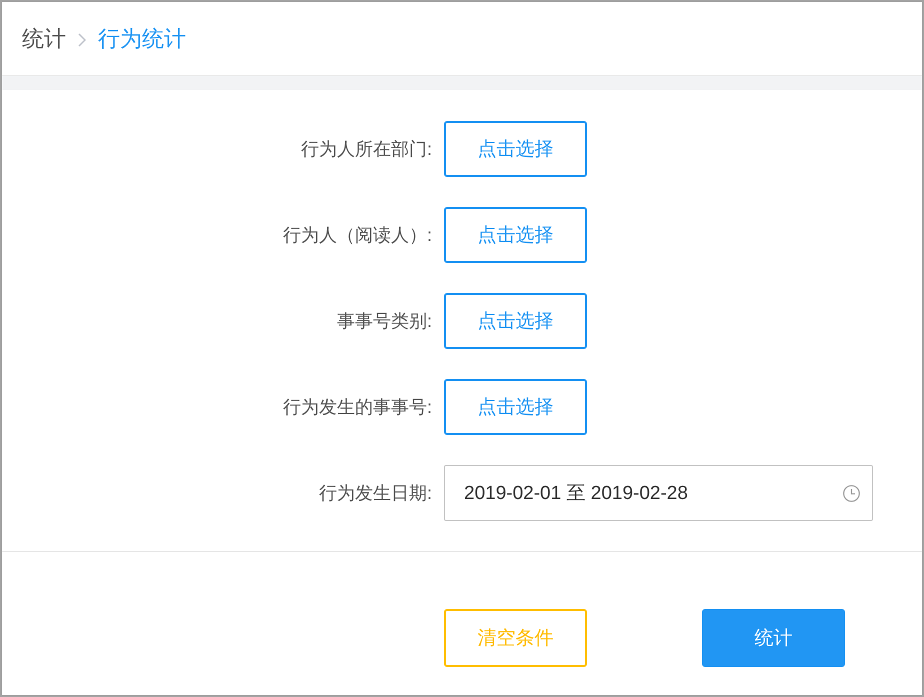 The height and width of the screenshot is (697, 924). What do you see at coordinates (357, 235) in the screenshot?
I see `field-label: 行为人（阅读人）:` at bounding box center [357, 235].